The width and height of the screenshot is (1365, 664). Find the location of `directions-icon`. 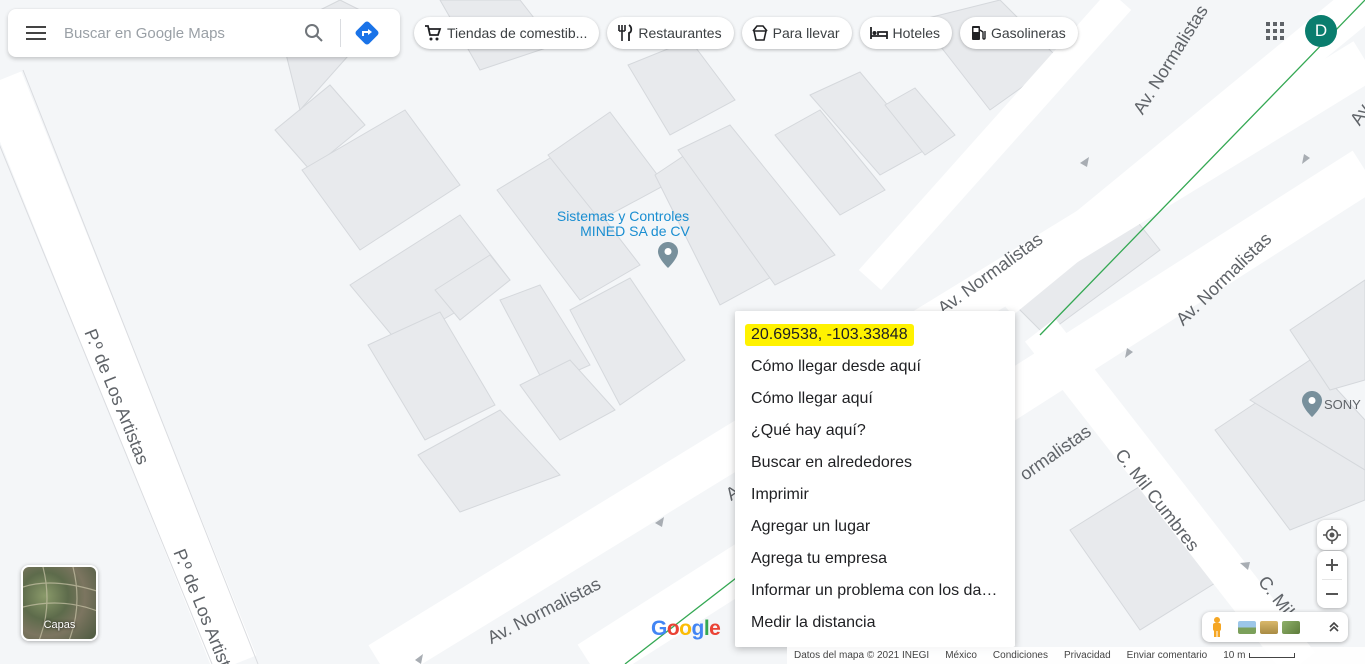

directions-icon is located at coordinates (367, 33).